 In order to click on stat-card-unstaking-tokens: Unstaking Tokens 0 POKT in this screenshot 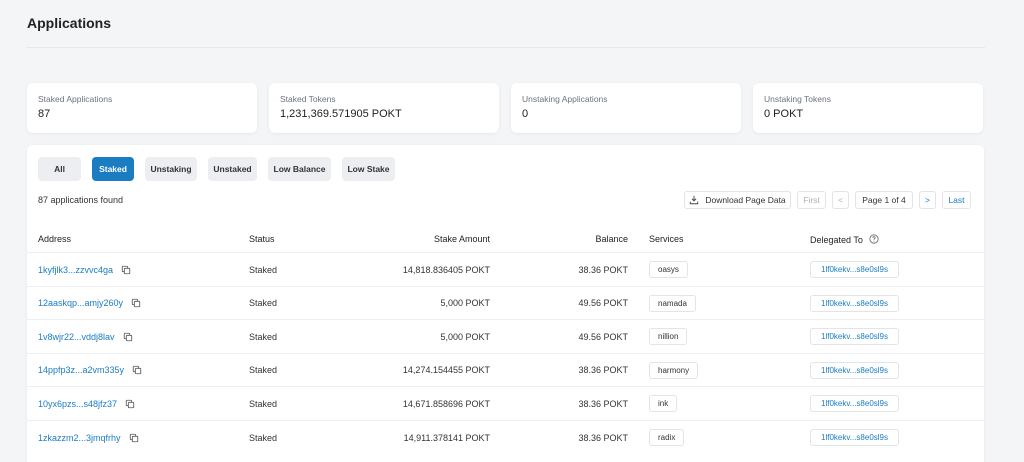, I will do `click(868, 108)`.